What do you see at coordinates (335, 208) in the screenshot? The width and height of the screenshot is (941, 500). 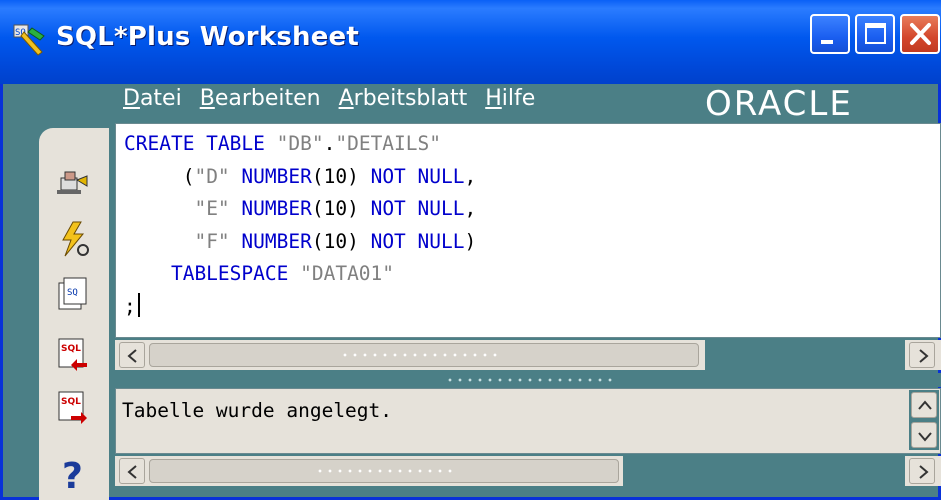 I see `code-line: "E" NUMBER(10) NOT NULL,` at bounding box center [335, 208].